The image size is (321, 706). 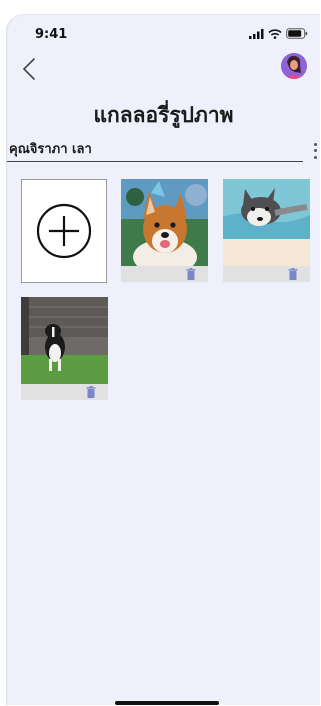 What do you see at coordinates (155, 148) in the screenshot?
I see `subheader-row: คุณจิราภา เลา` at bounding box center [155, 148].